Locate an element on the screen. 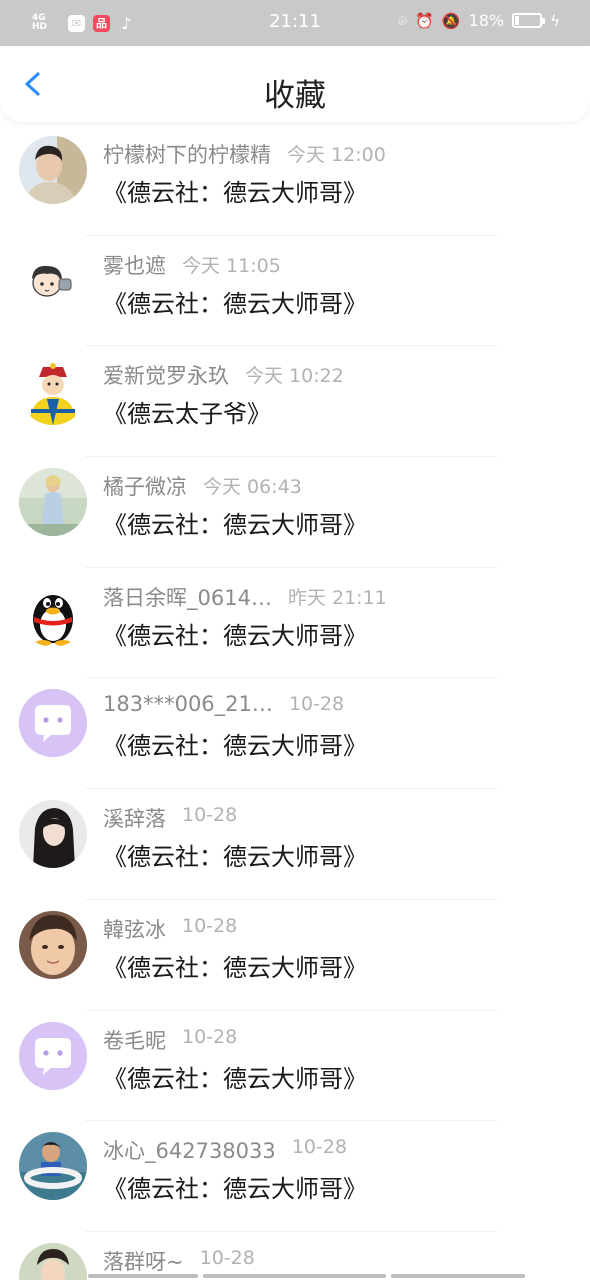 This screenshot has height=1280, width=590. battery-percent: 18% is located at coordinates (486, 20).